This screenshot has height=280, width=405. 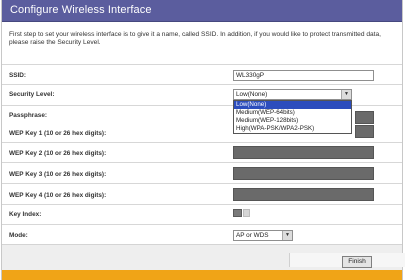 I want to click on key-index-arrow, so click(x=246, y=213).